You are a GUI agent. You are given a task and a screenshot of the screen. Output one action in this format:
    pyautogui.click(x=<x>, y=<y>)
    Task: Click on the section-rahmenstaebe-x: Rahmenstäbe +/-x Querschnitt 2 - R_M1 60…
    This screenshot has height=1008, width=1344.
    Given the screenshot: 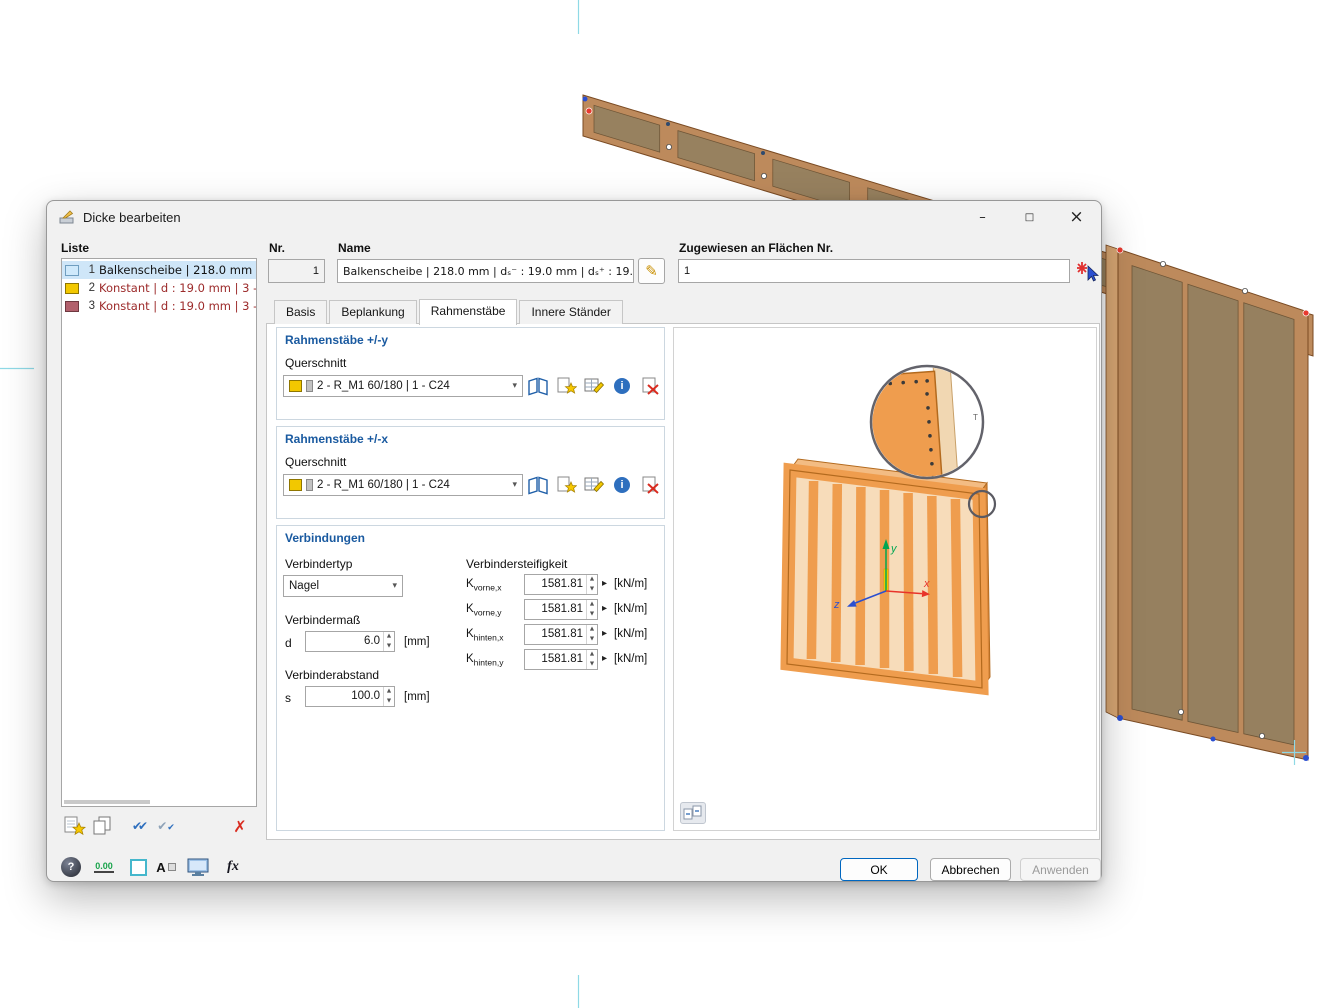 What is the action you would take?
    pyautogui.click(x=470, y=472)
    